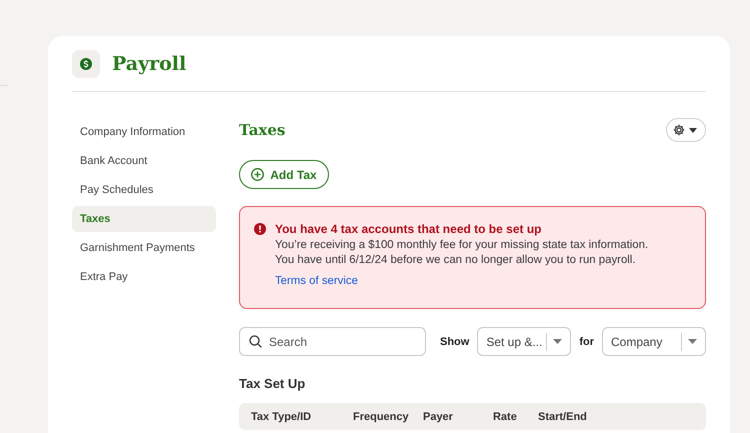 The height and width of the screenshot is (433, 750). Describe the element at coordinates (455, 342) in the screenshot. I see `show-label: Show` at that location.